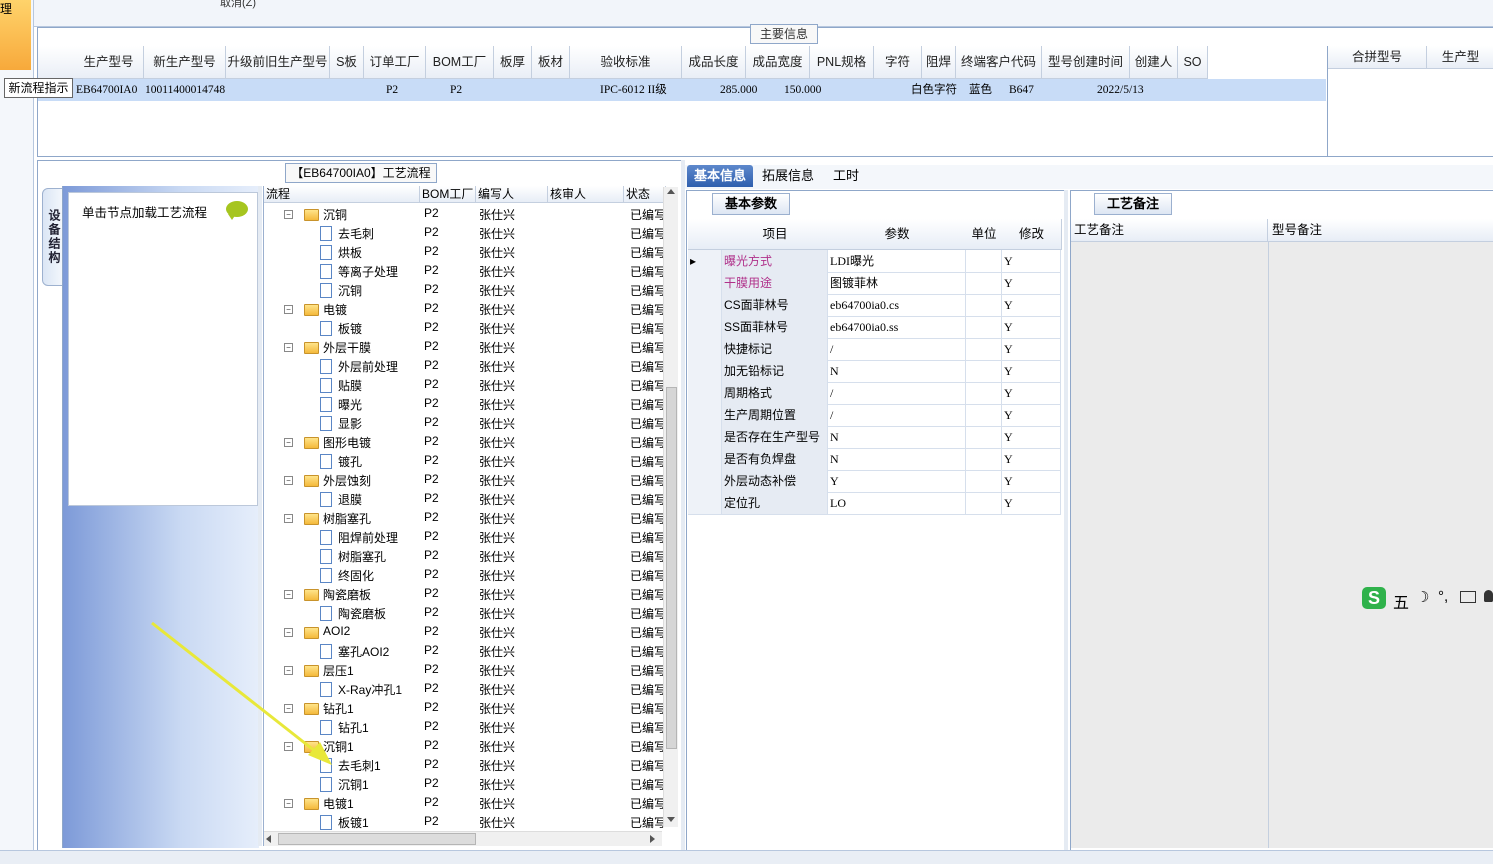 This screenshot has height=864, width=1493. I want to click on main-header-12: 字符, so click(898, 62).